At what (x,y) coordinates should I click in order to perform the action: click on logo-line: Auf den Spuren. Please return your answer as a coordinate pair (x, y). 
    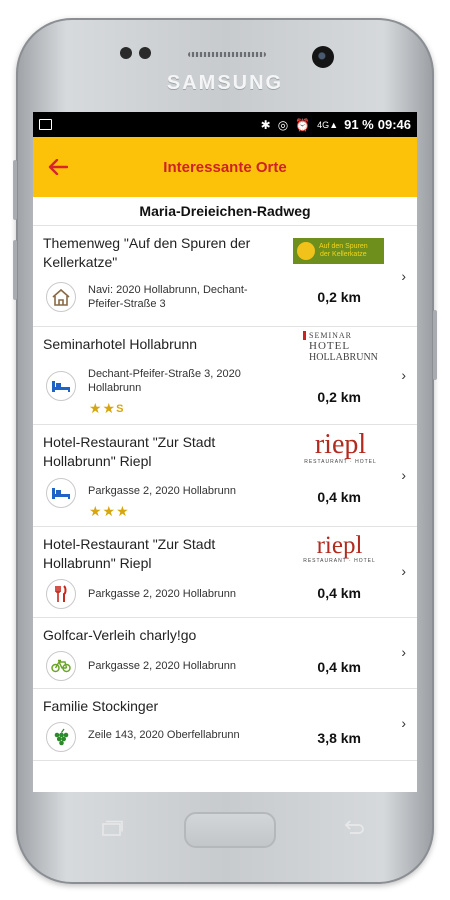
    Looking at the image, I should click on (343, 246).